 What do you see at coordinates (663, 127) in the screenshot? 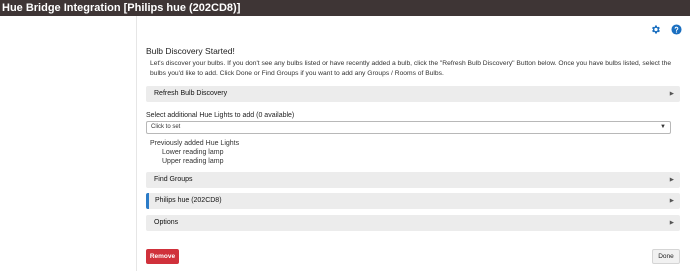
I see `caret-down-icon: ▼` at bounding box center [663, 127].